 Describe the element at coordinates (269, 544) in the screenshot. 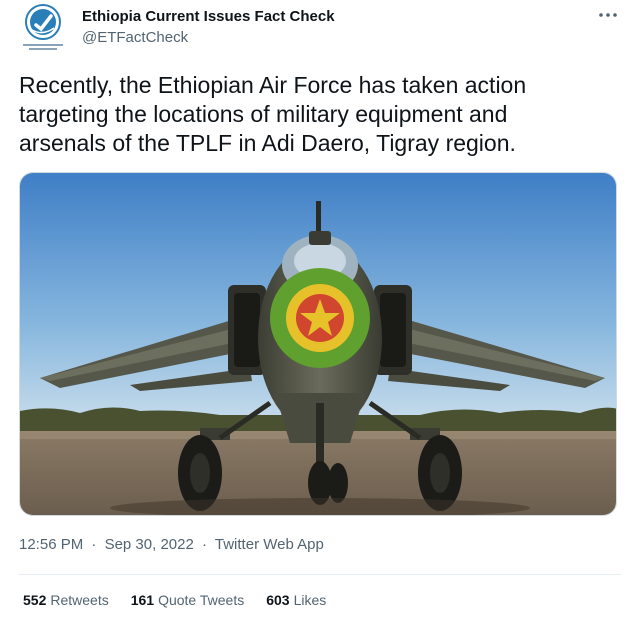

I see `tweet-source: Twitter Web App` at that location.